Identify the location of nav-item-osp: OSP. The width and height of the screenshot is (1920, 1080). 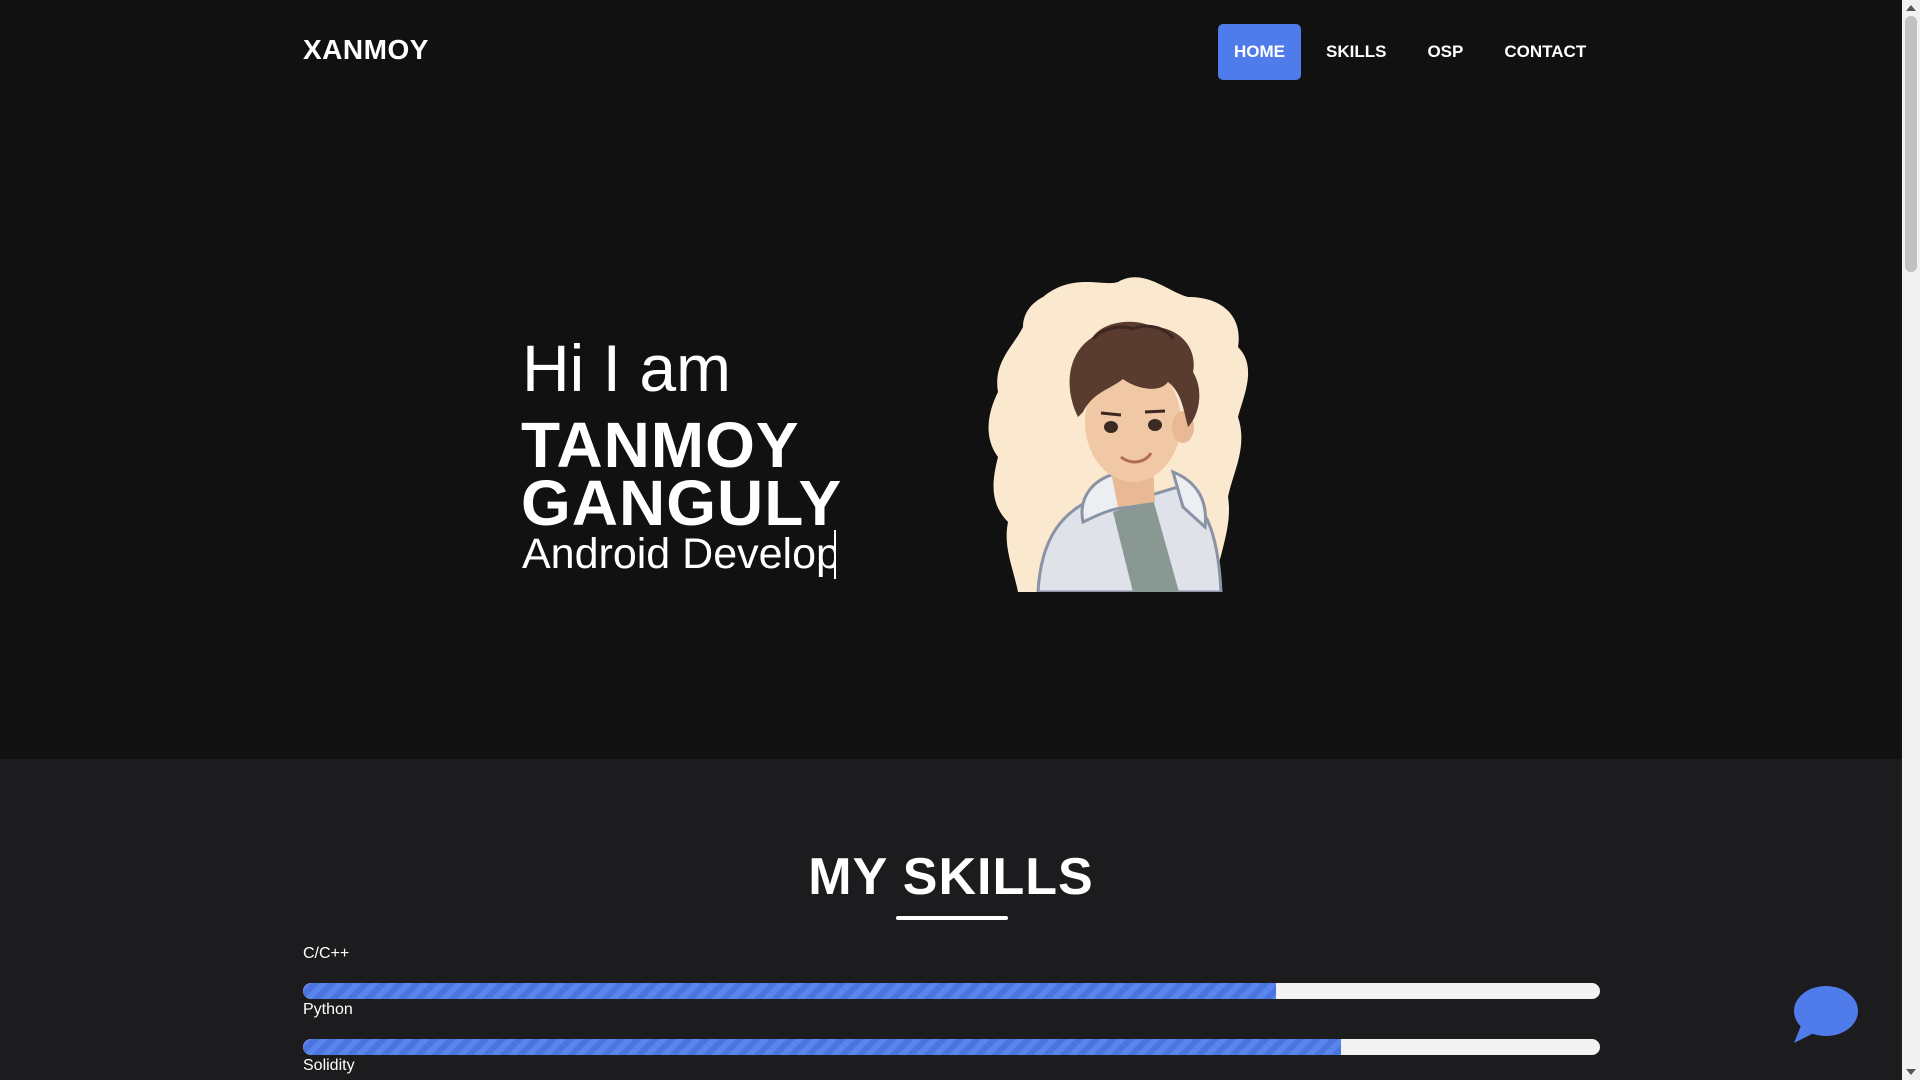
(1445, 52).